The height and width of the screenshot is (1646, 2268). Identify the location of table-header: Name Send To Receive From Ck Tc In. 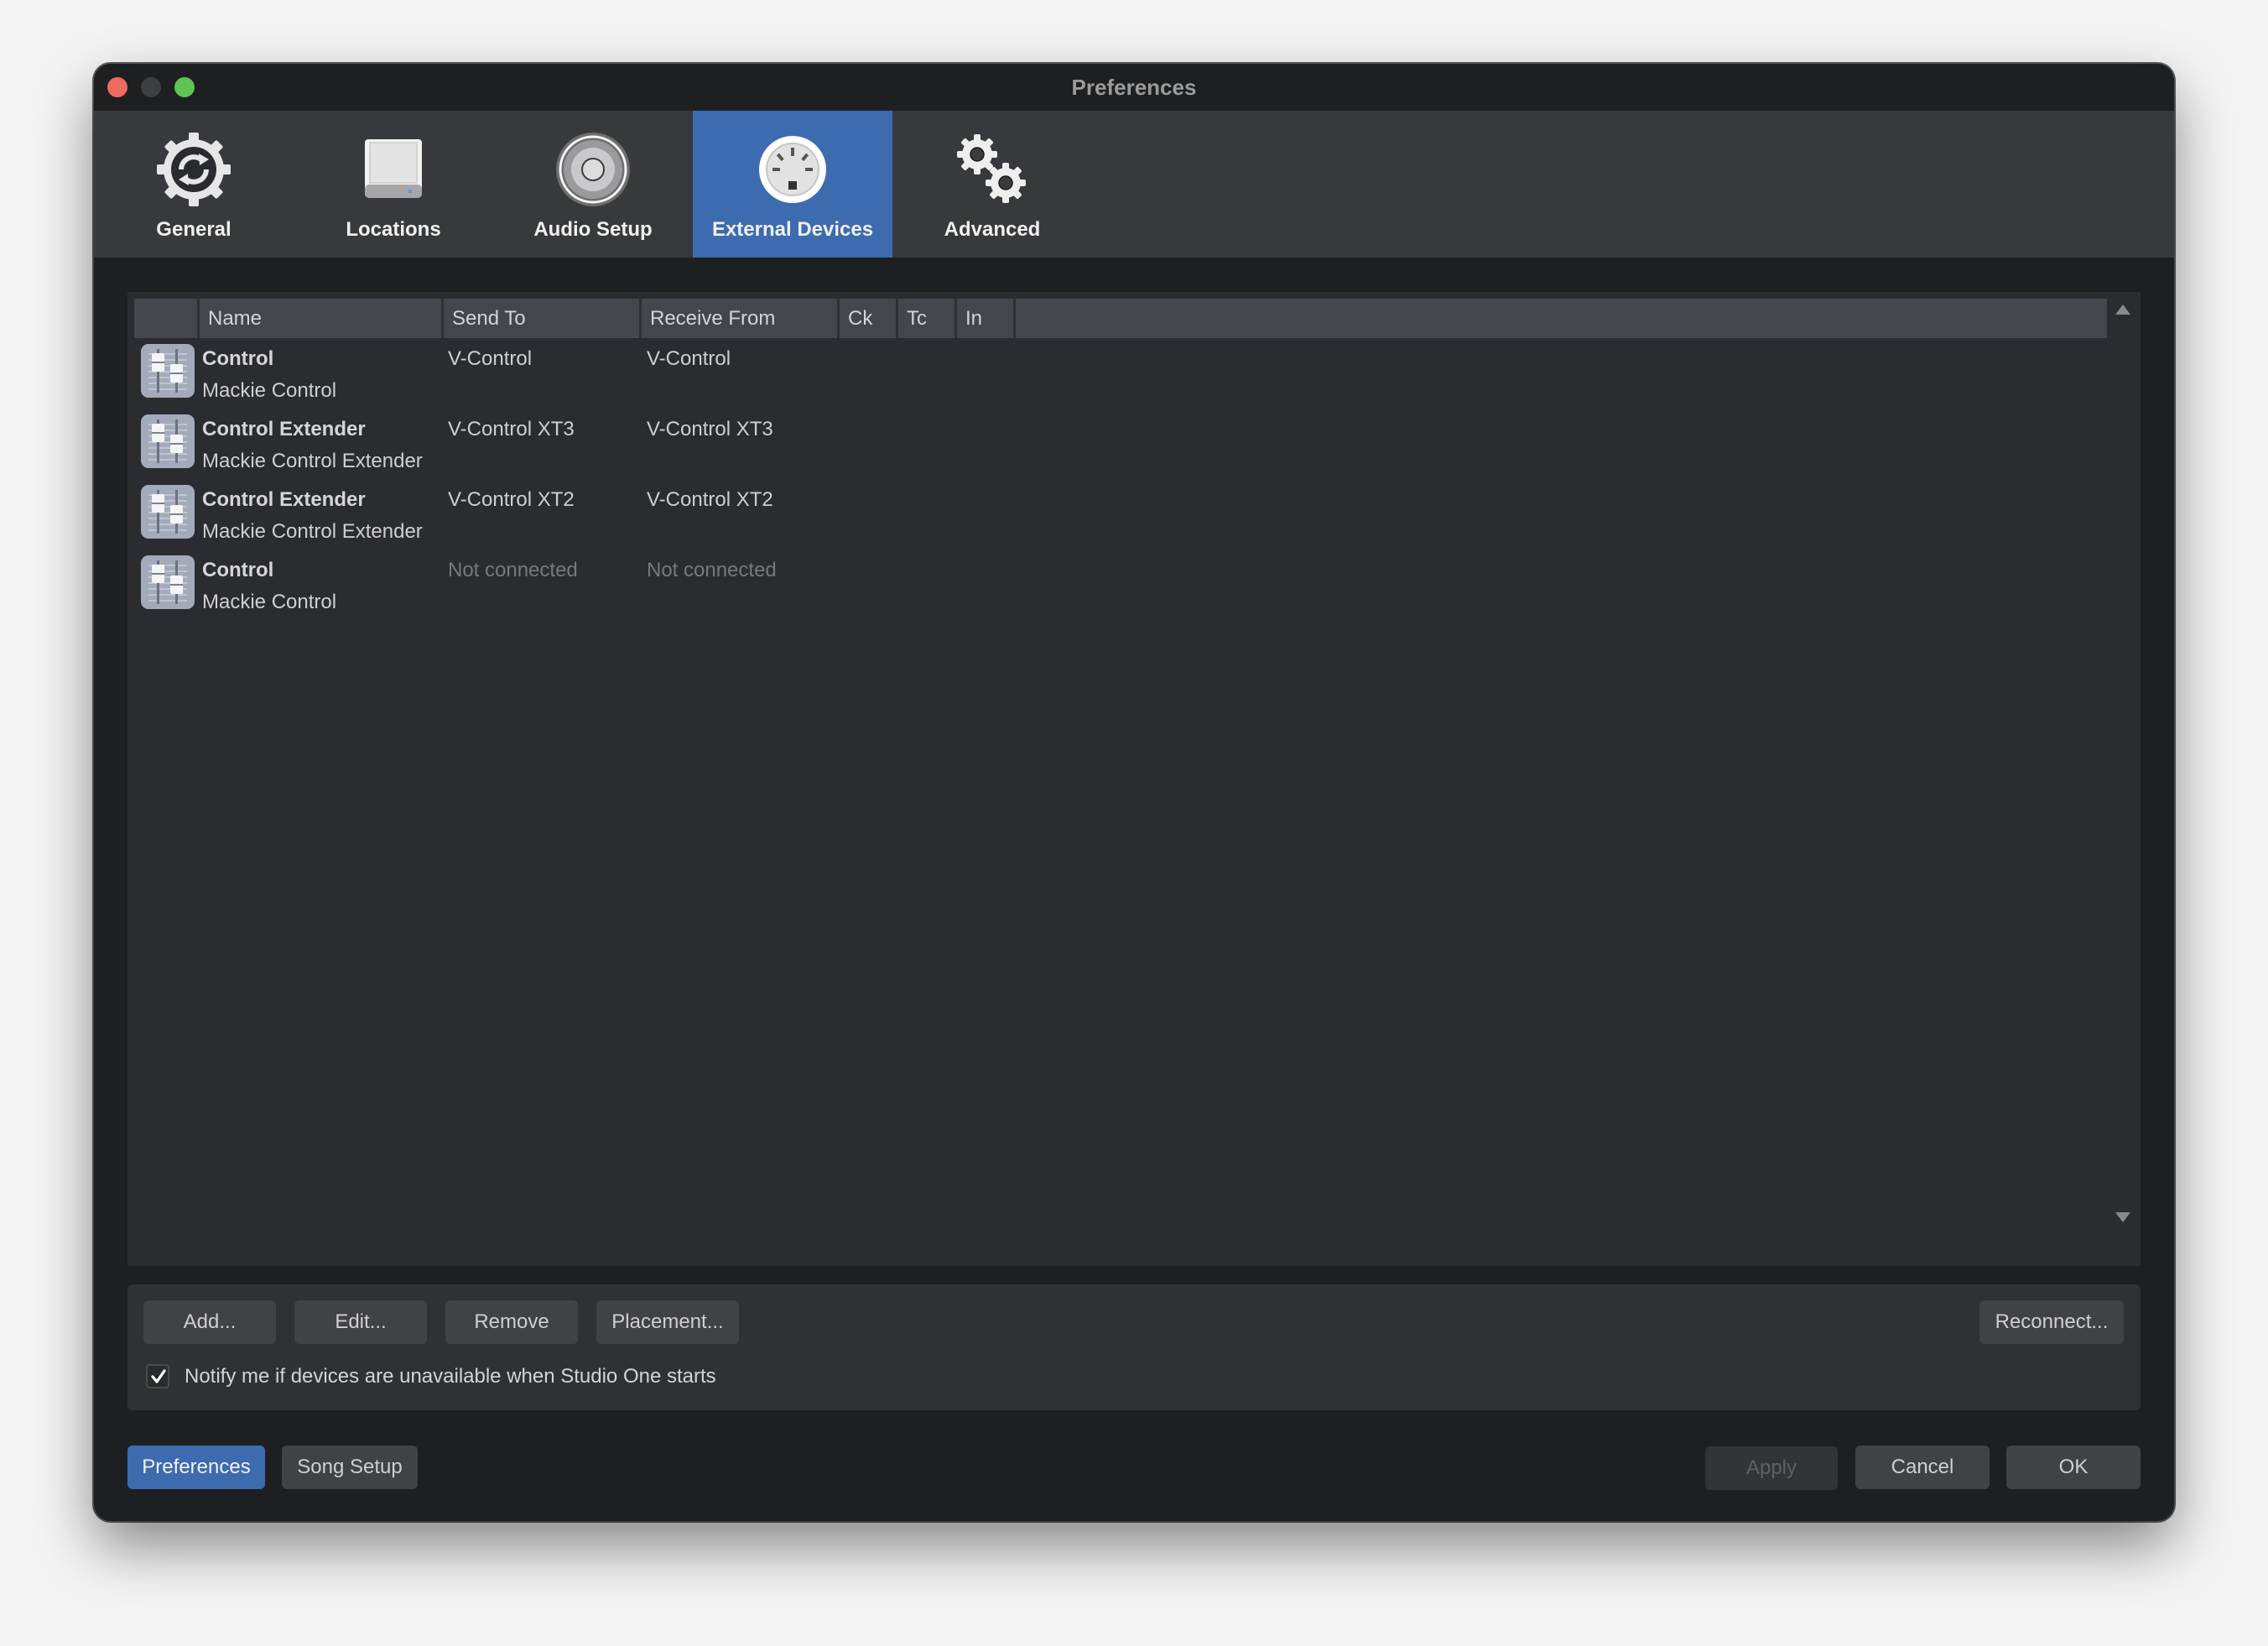
(1120, 319).